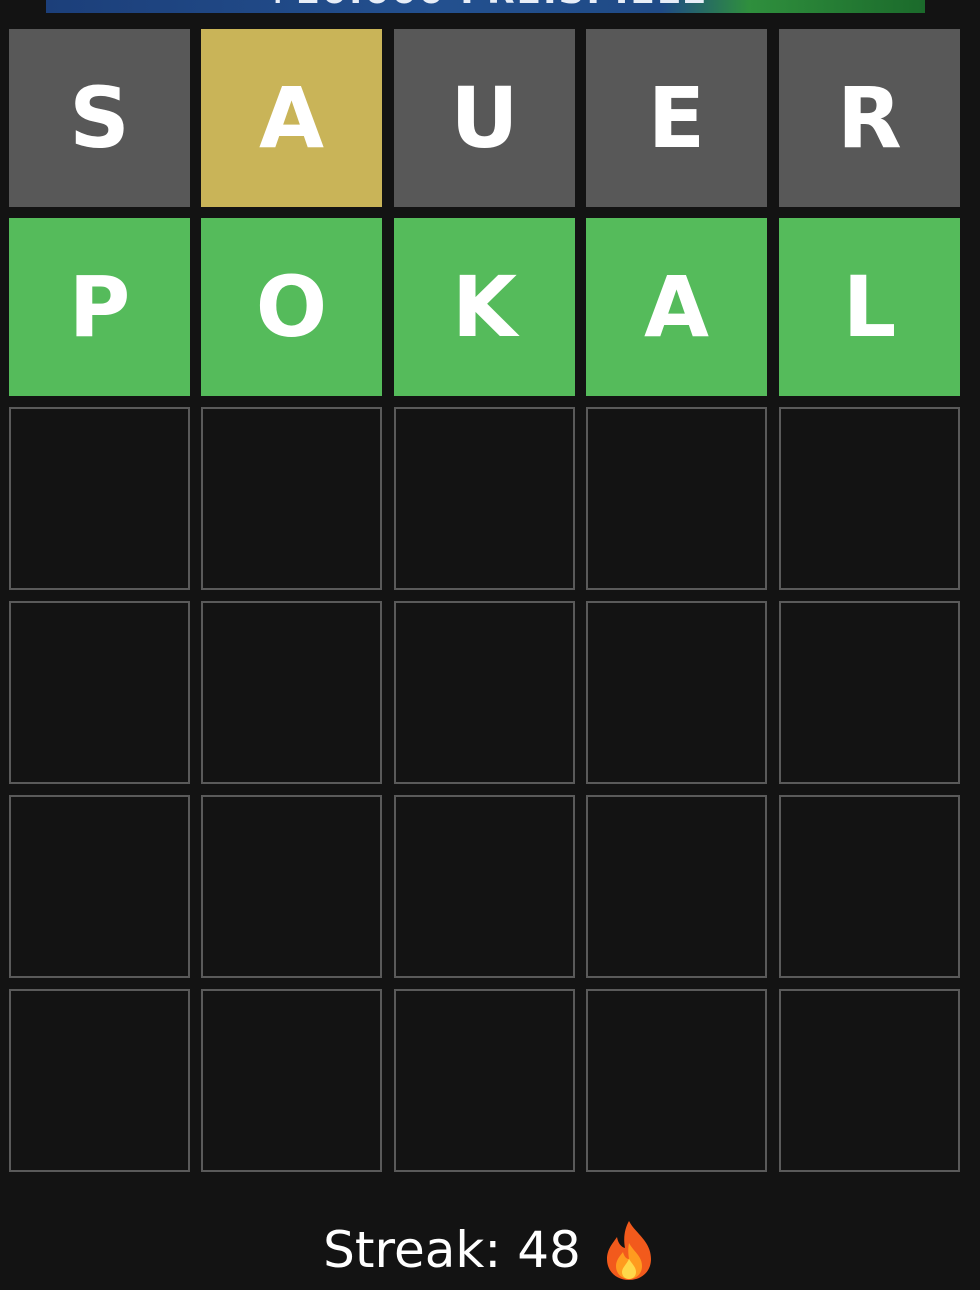  I want to click on streak-display: Streak: 48, so click(490, 1250).